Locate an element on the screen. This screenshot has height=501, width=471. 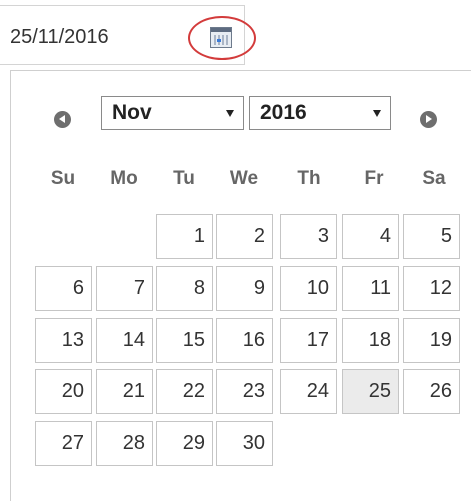
day-cell: 8 is located at coordinates (184, 288).